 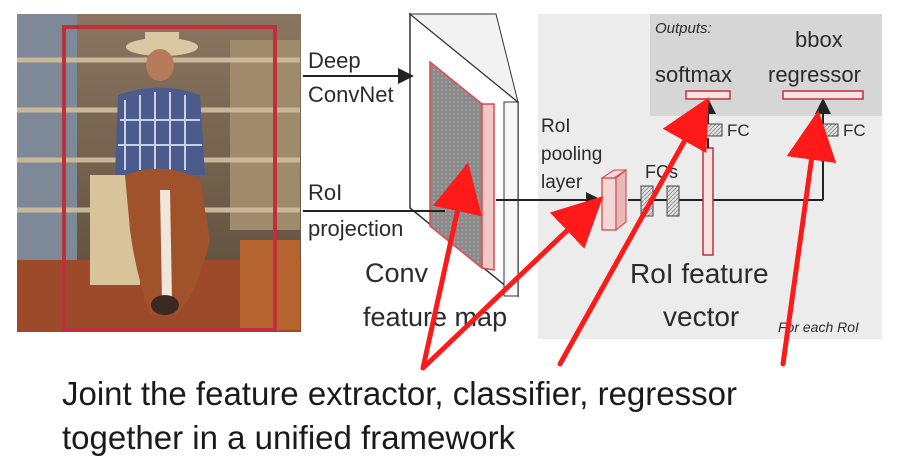 What do you see at coordinates (683, 28) in the screenshot?
I see `label-outputs: Outputs:` at bounding box center [683, 28].